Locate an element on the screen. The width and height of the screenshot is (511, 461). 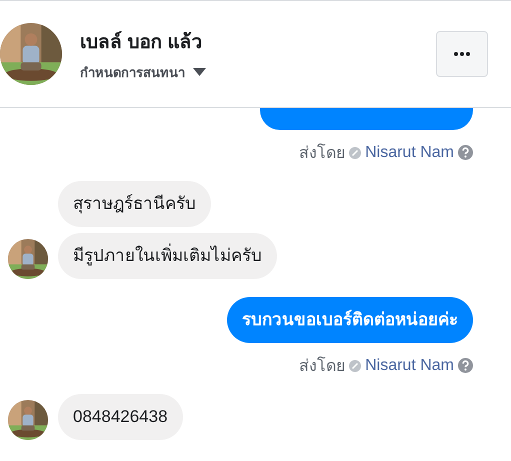
message-bubble: 0848426438 is located at coordinates (120, 417).